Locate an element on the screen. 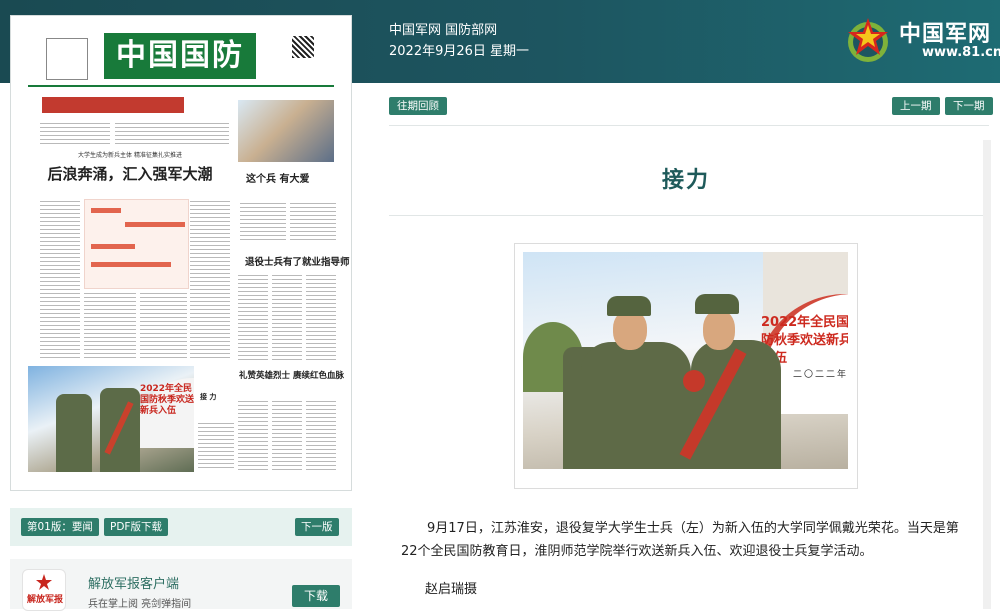 The height and width of the screenshot is (611, 1000). prev-issue-button: 上一期 is located at coordinates (916, 106).